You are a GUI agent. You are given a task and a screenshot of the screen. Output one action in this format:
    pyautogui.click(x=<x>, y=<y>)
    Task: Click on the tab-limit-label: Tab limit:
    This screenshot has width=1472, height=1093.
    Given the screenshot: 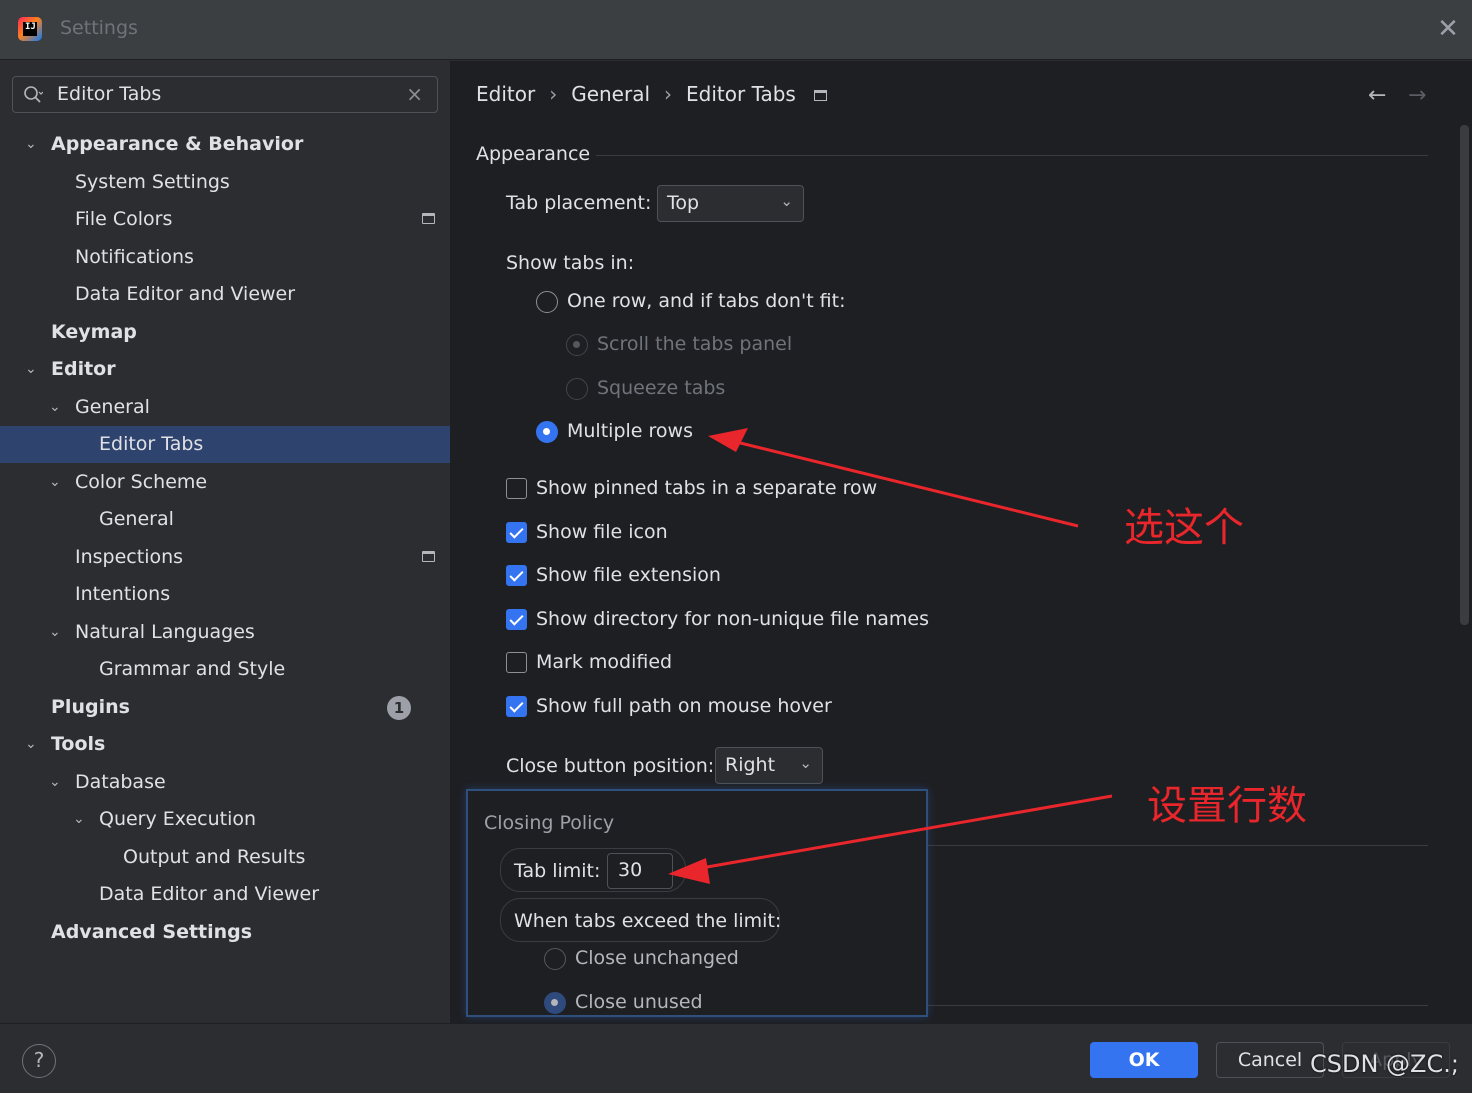 What is the action you would take?
    pyautogui.click(x=557, y=871)
    